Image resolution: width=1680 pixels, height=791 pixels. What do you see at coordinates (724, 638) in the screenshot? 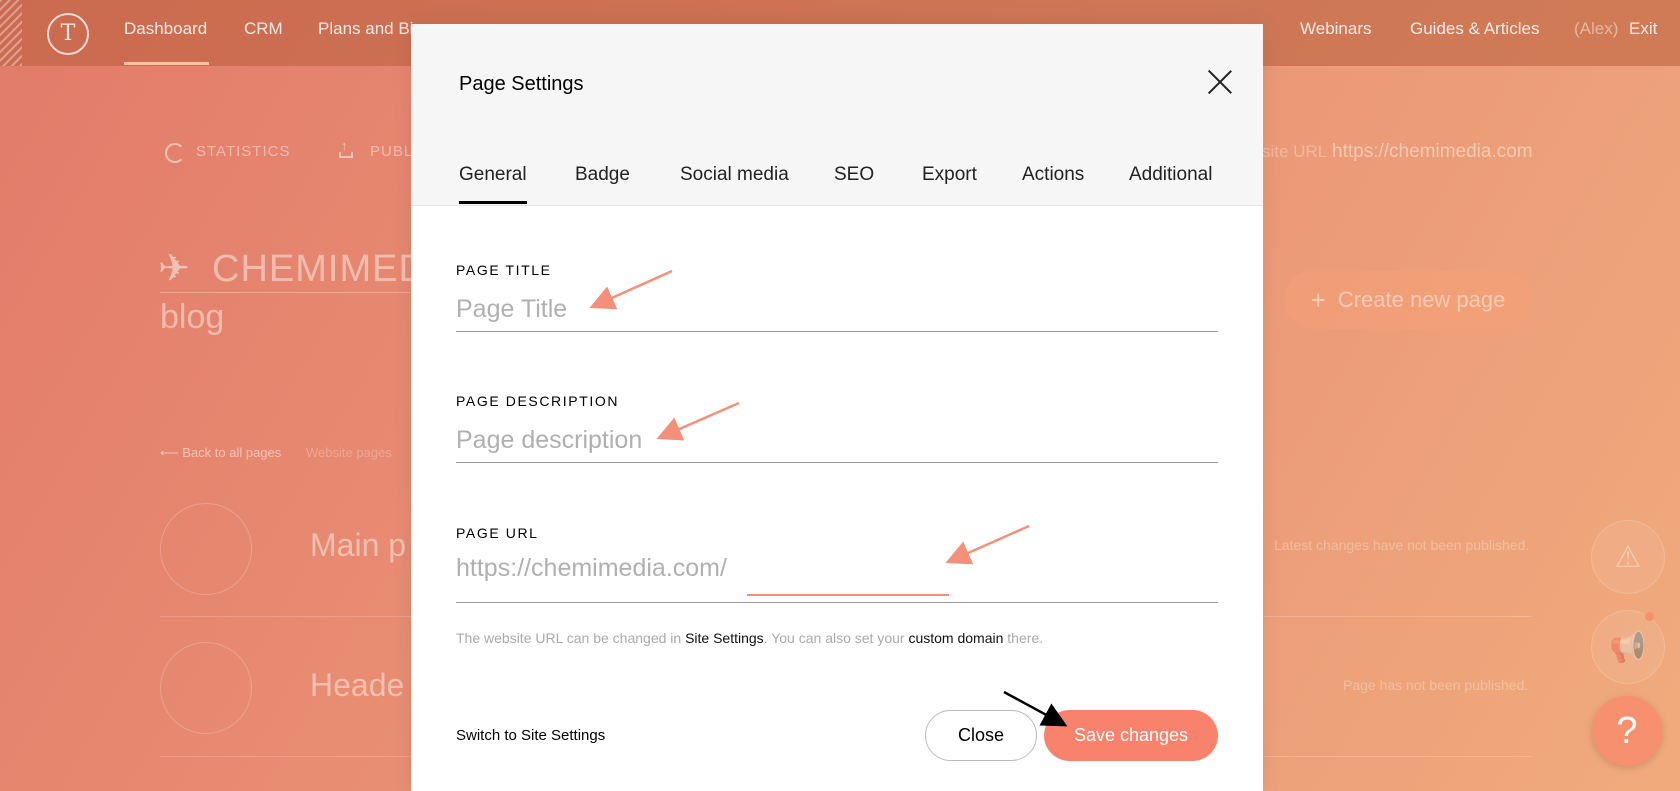
I see `site-settings-link: Site Settings` at bounding box center [724, 638].